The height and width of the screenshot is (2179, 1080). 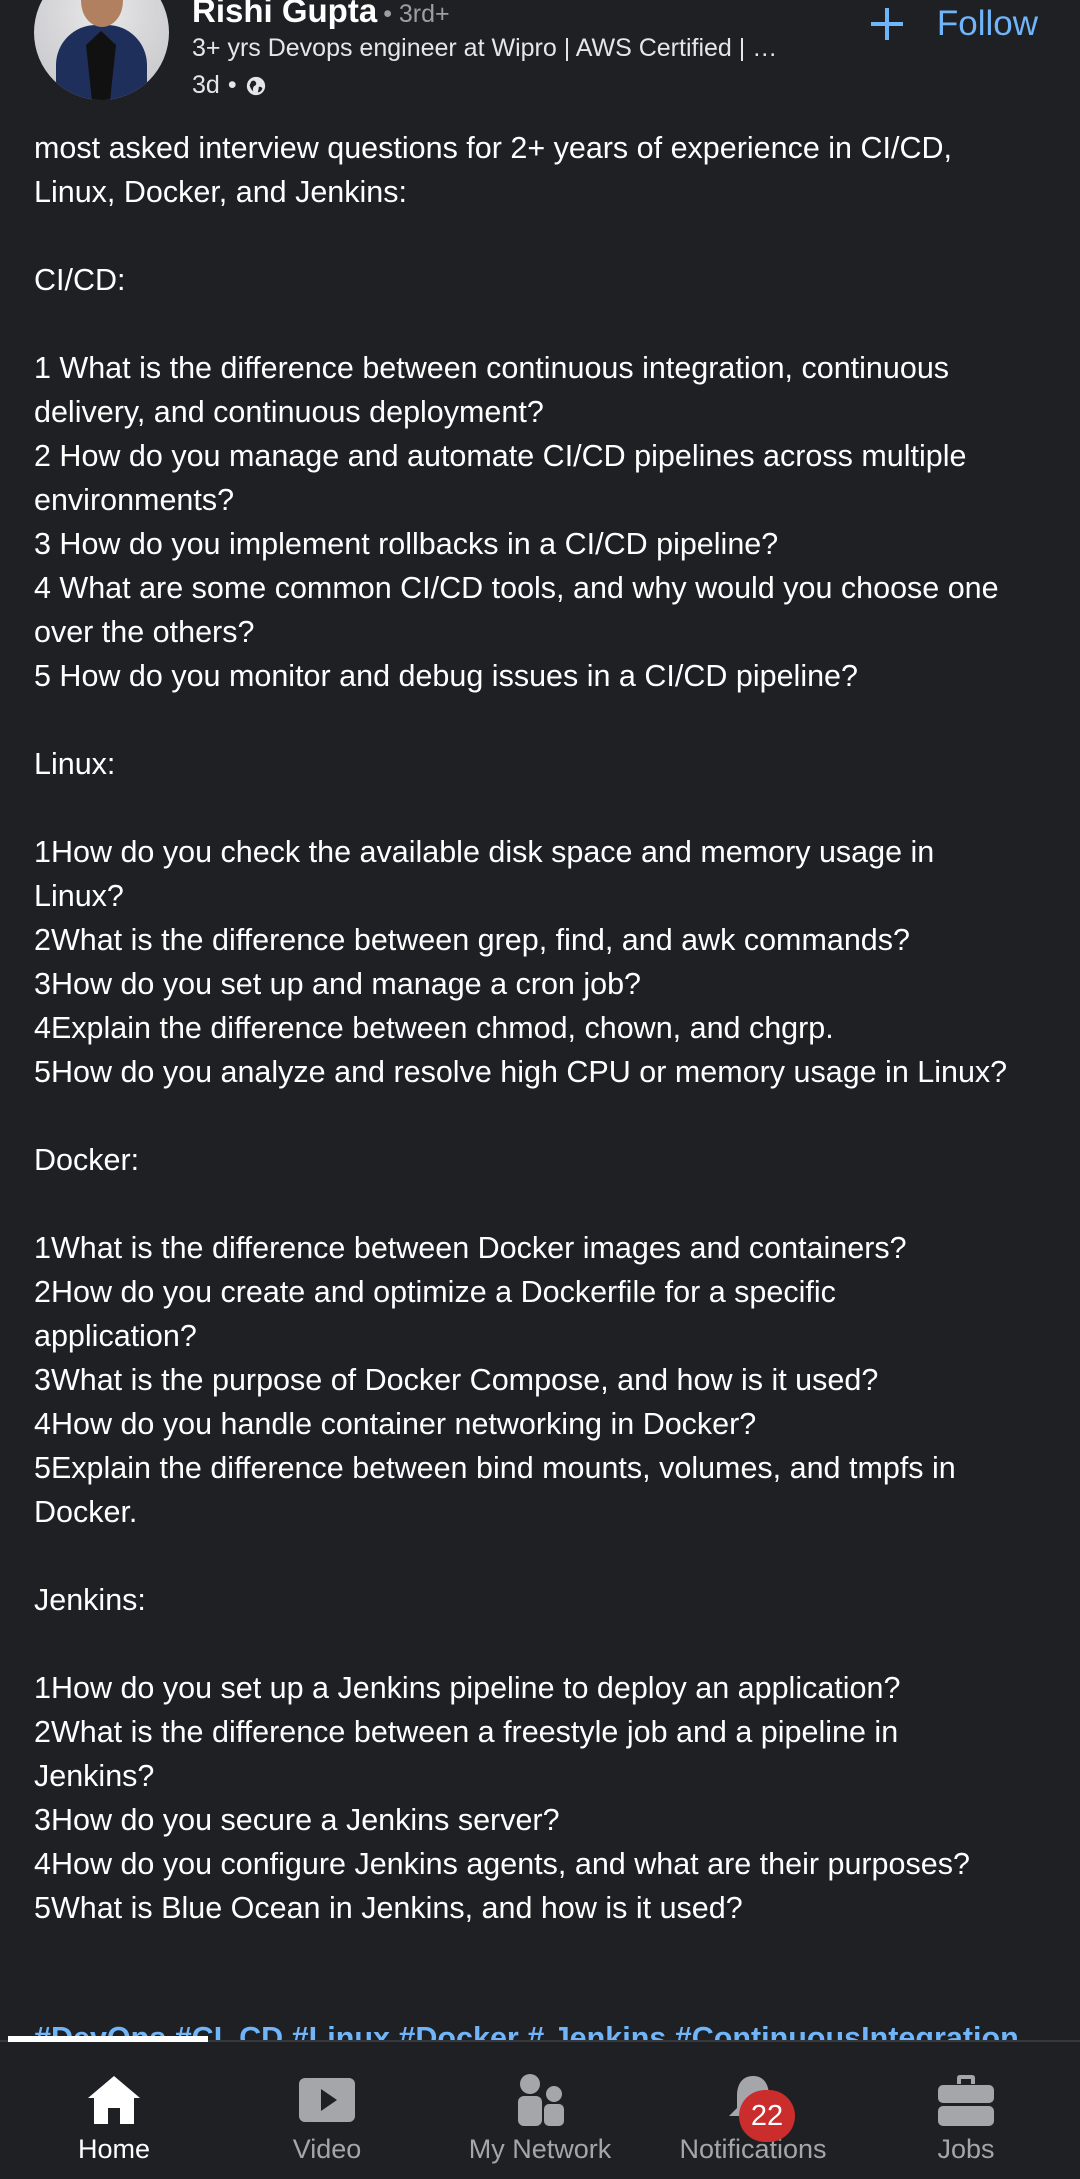 I want to click on follow-button: Follow, so click(x=953, y=24).